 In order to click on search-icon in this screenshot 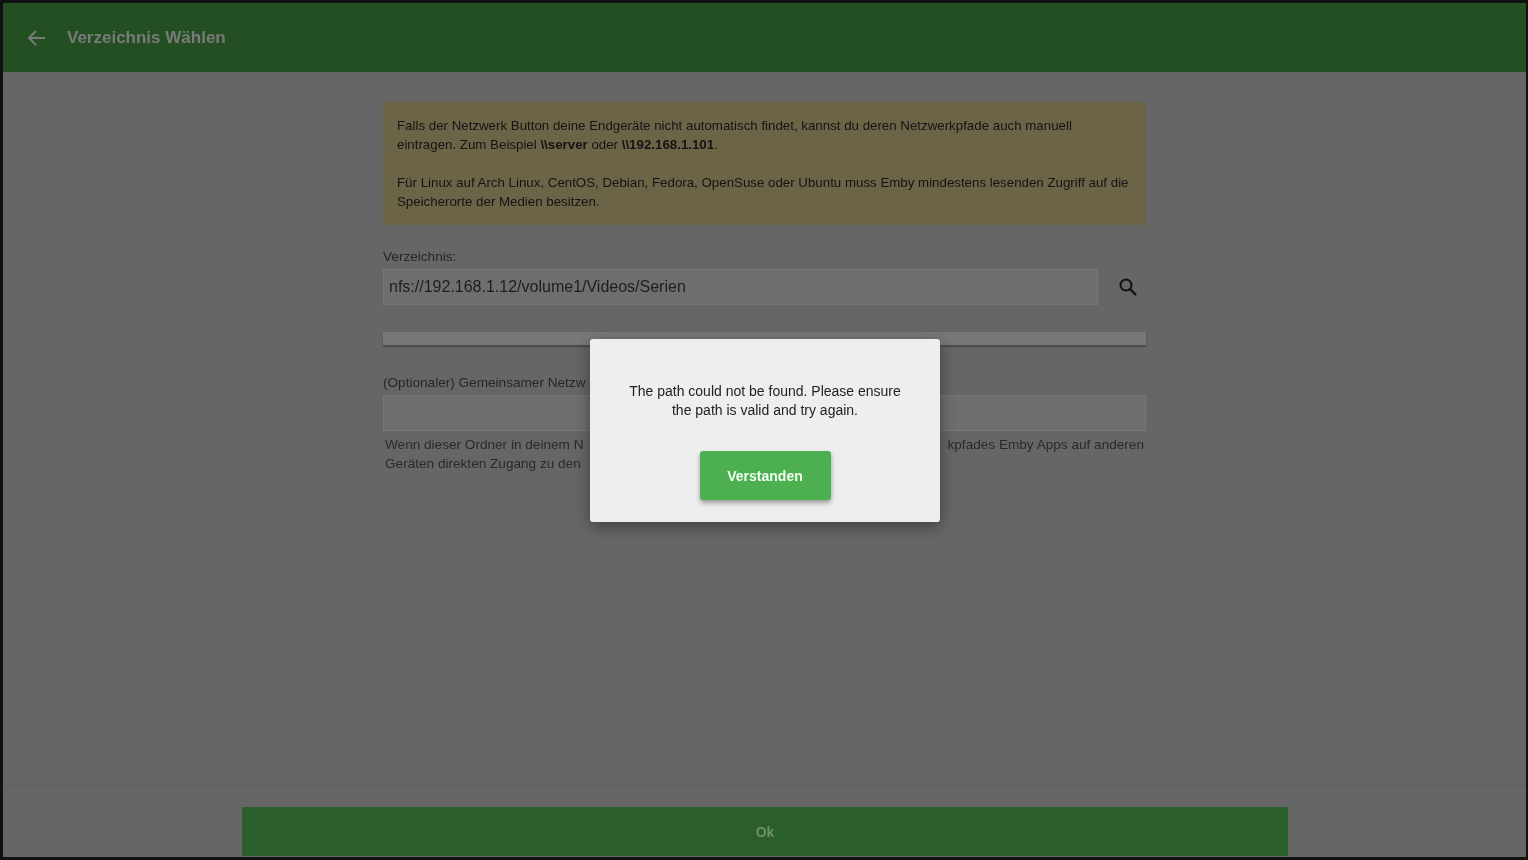, I will do `click(1128, 287)`.